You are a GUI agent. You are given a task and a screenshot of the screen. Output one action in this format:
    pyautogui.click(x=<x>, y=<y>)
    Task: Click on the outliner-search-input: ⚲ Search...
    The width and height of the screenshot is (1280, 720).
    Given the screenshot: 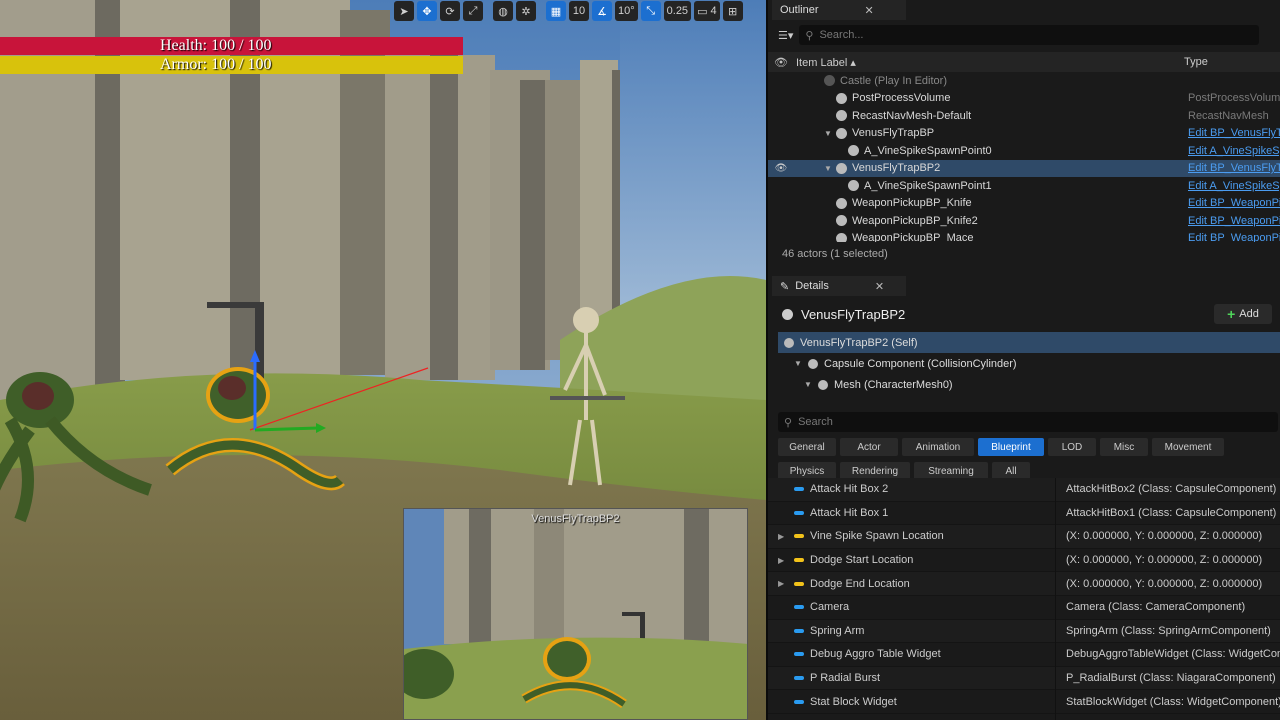 What is the action you would take?
    pyautogui.click(x=1029, y=35)
    